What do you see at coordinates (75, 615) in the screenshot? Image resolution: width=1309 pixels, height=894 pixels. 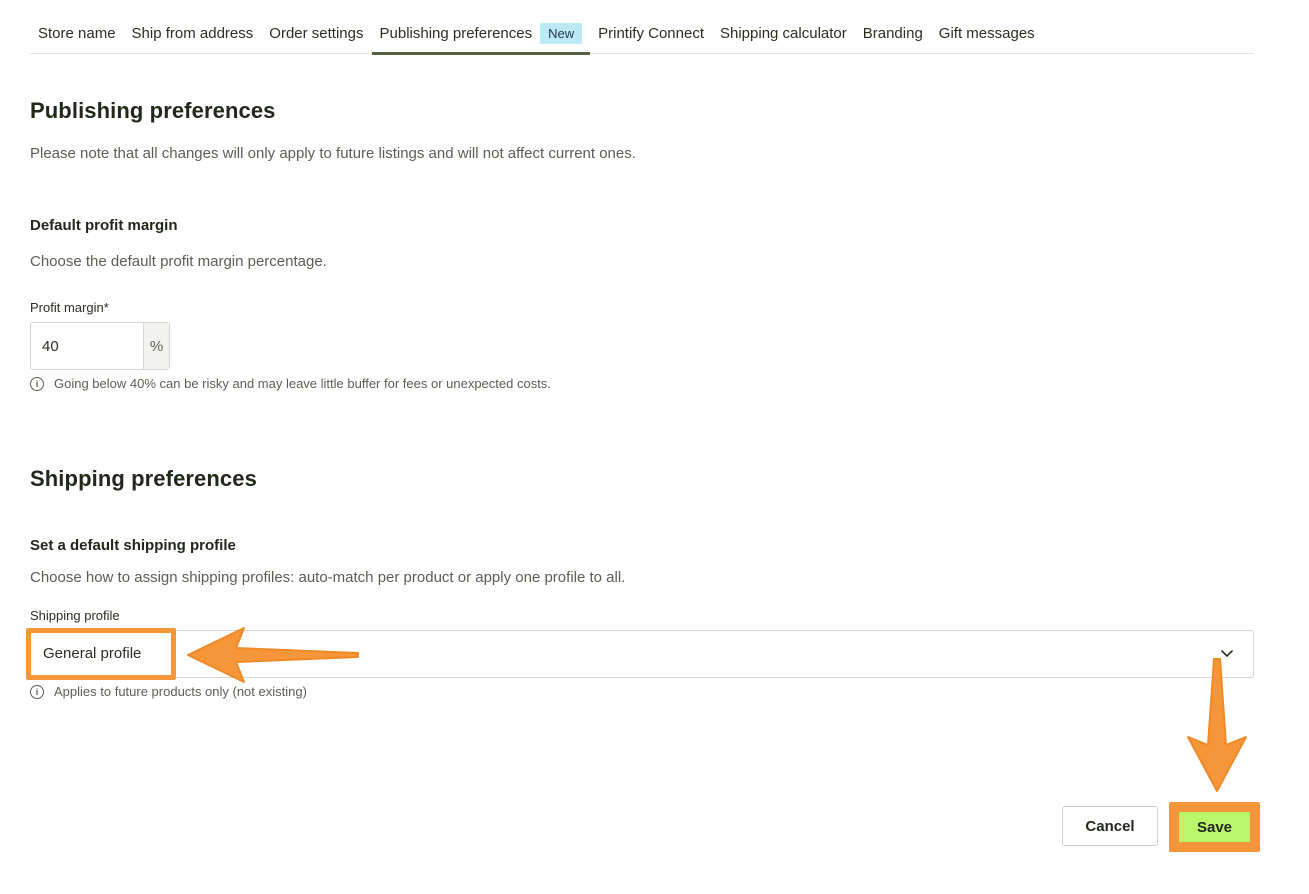 I see `shipping-profile-label: Shipping profile` at bounding box center [75, 615].